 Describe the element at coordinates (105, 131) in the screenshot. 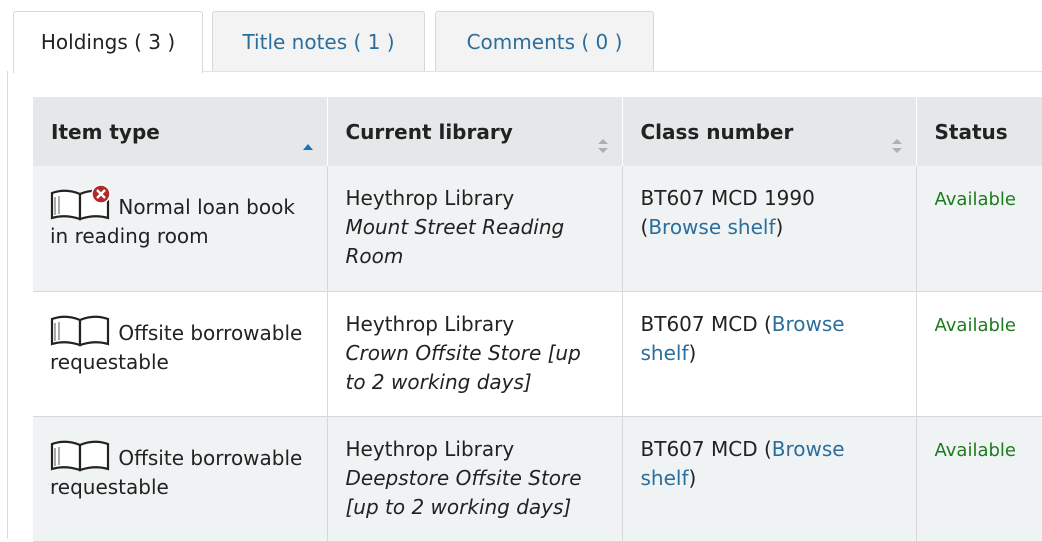

I see `column-header-label: Item type` at that location.